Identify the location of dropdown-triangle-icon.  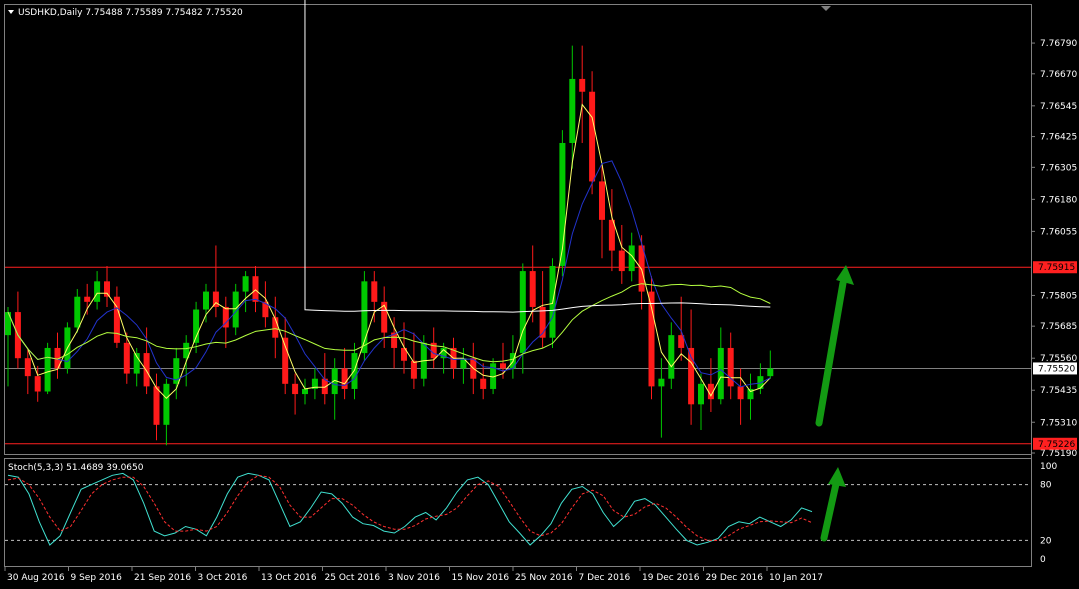
(11, 12).